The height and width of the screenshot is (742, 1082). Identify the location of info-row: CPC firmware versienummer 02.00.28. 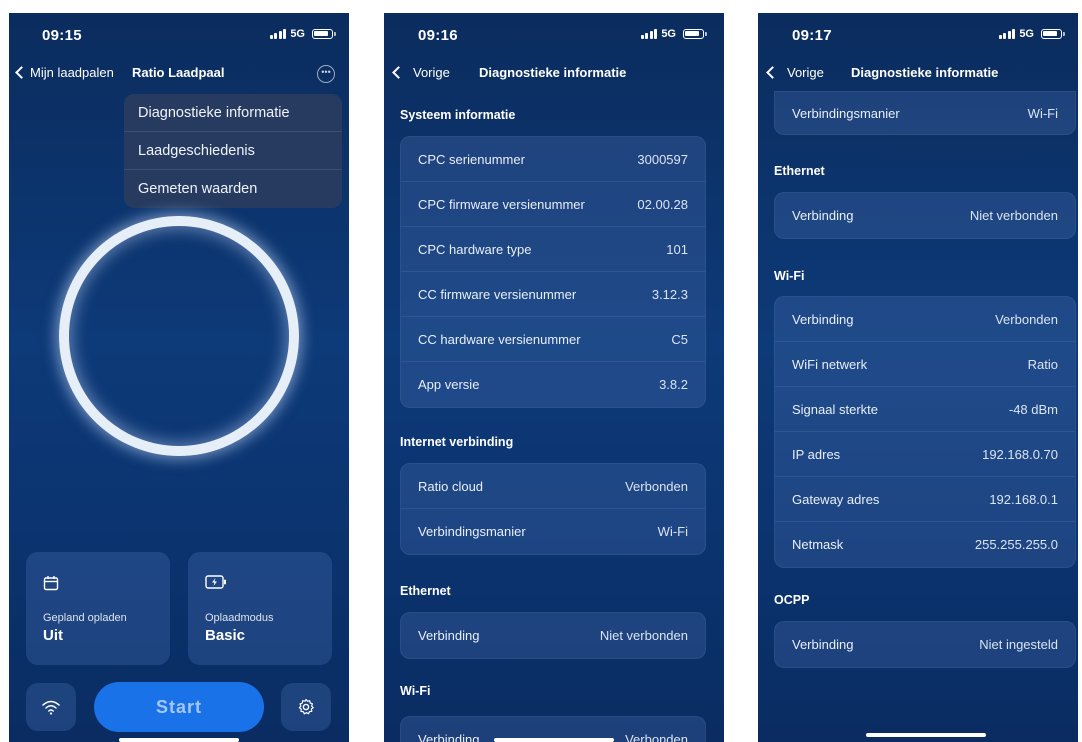
(553, 204).